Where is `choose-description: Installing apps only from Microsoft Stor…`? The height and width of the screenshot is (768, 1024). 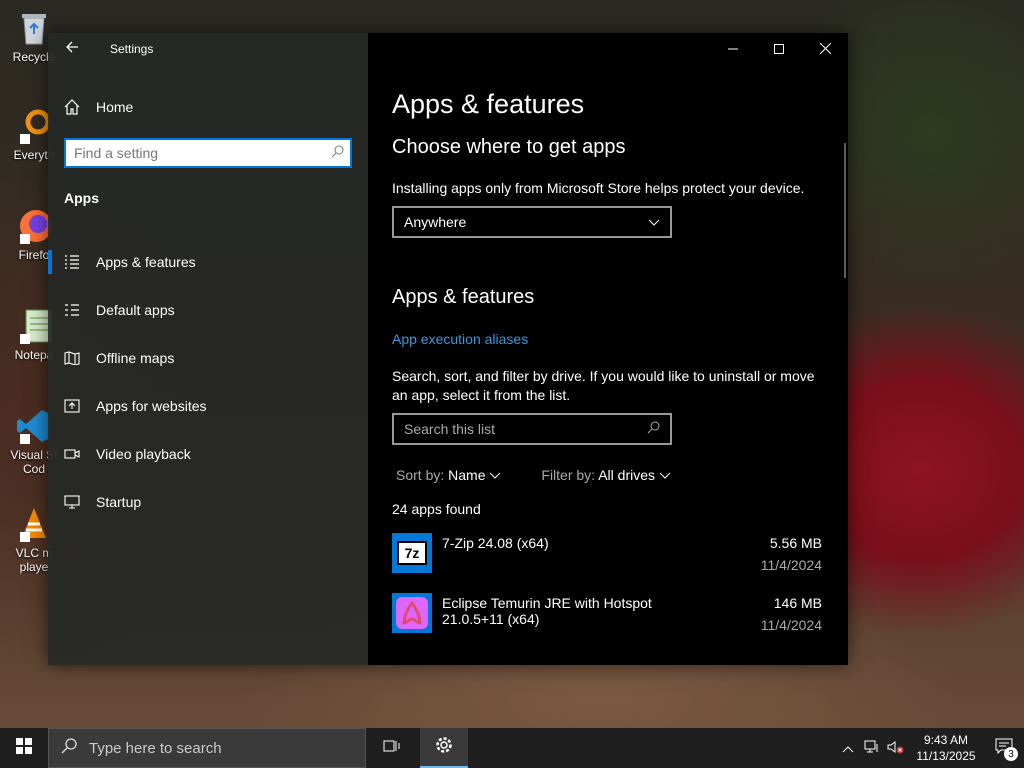 choose-description: Installing apps only from Microsoft Stor… is located at coordinates (598, 188).